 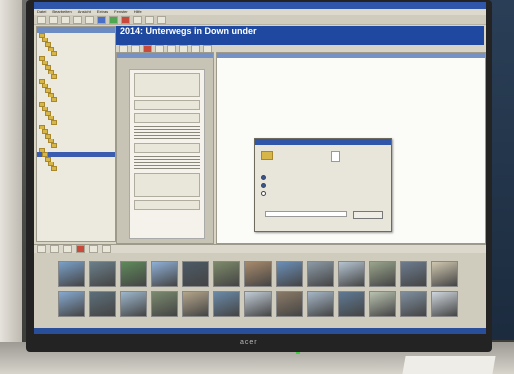 I want to click on back-button, so click(x=41, y=19).